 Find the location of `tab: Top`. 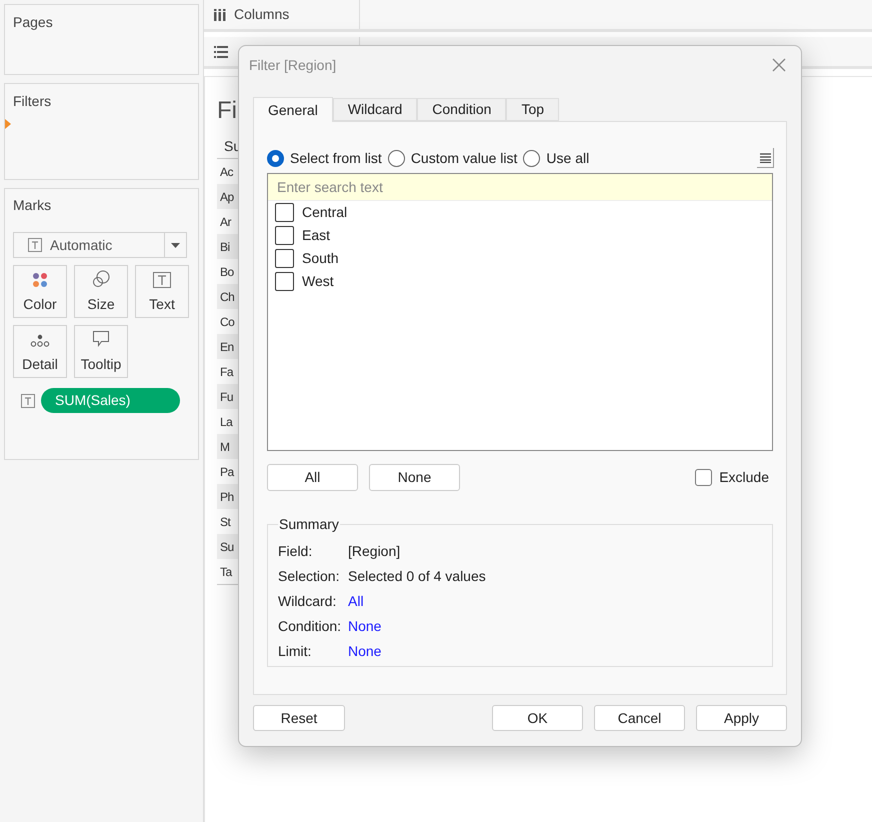

tab: Top is located at coordinates (533, 109).